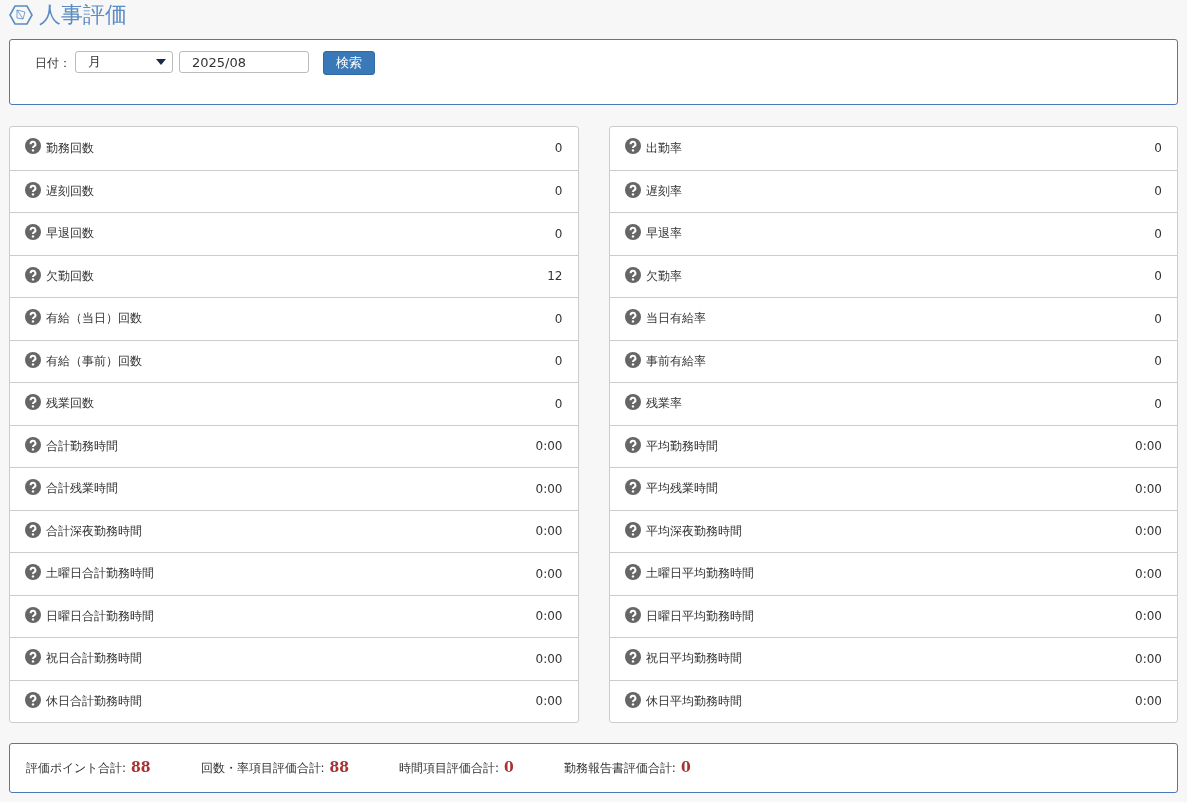 This screenshot has width=1187, height=802. I want to click on stat-label: 祝日合計勤務時間, so click(94, 659).